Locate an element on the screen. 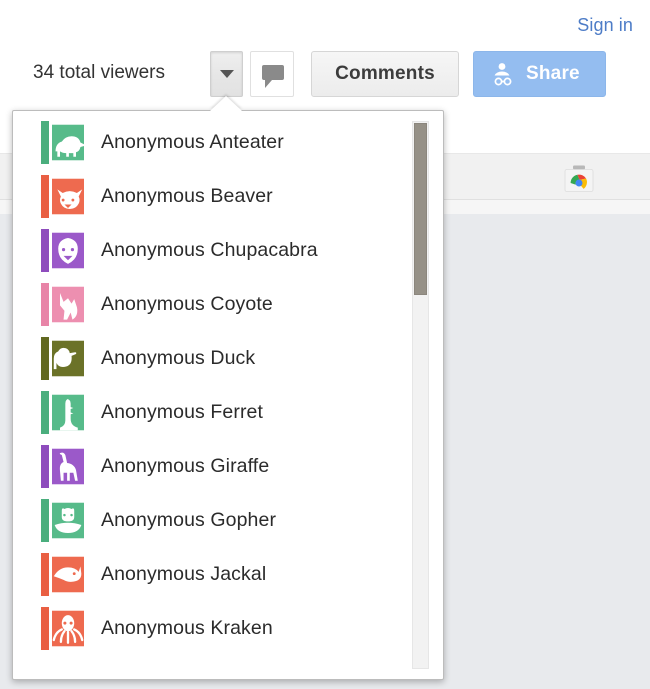  viewer-list-item: Anonymous Chupacabra is located at coordinates (228, 250).